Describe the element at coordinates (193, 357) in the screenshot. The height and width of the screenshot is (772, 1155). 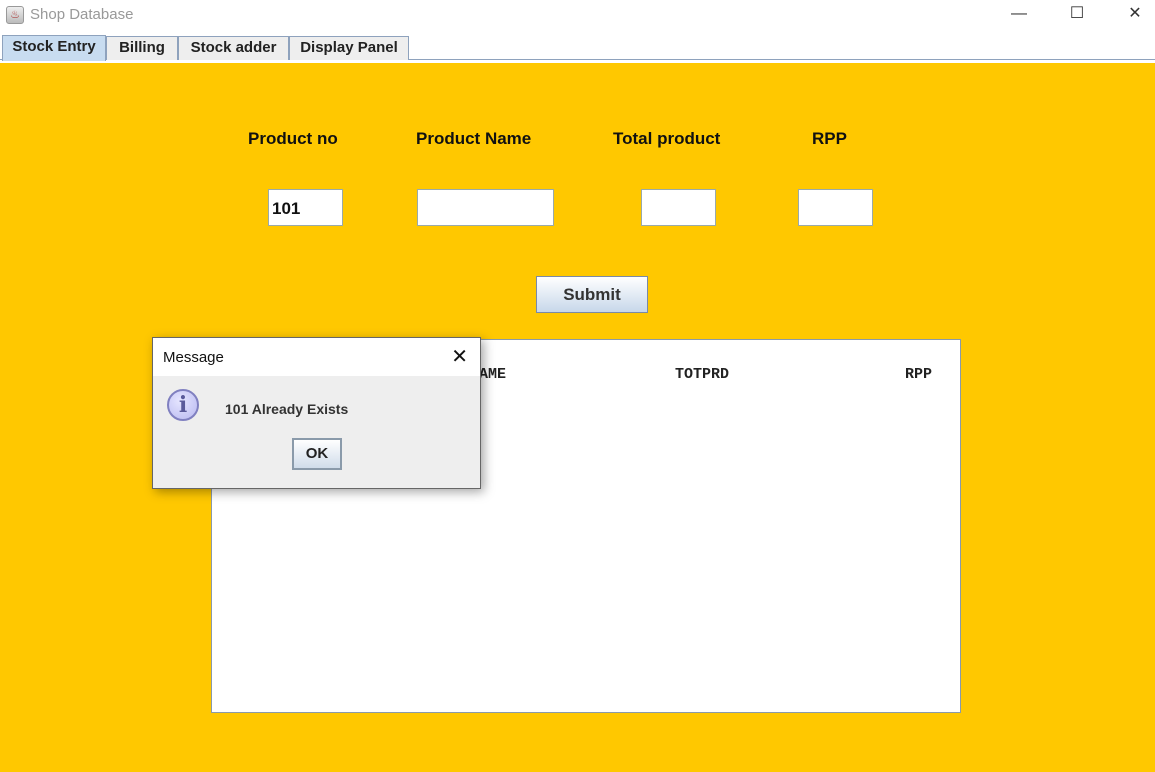
I see `dialog-title: Message` at that location.